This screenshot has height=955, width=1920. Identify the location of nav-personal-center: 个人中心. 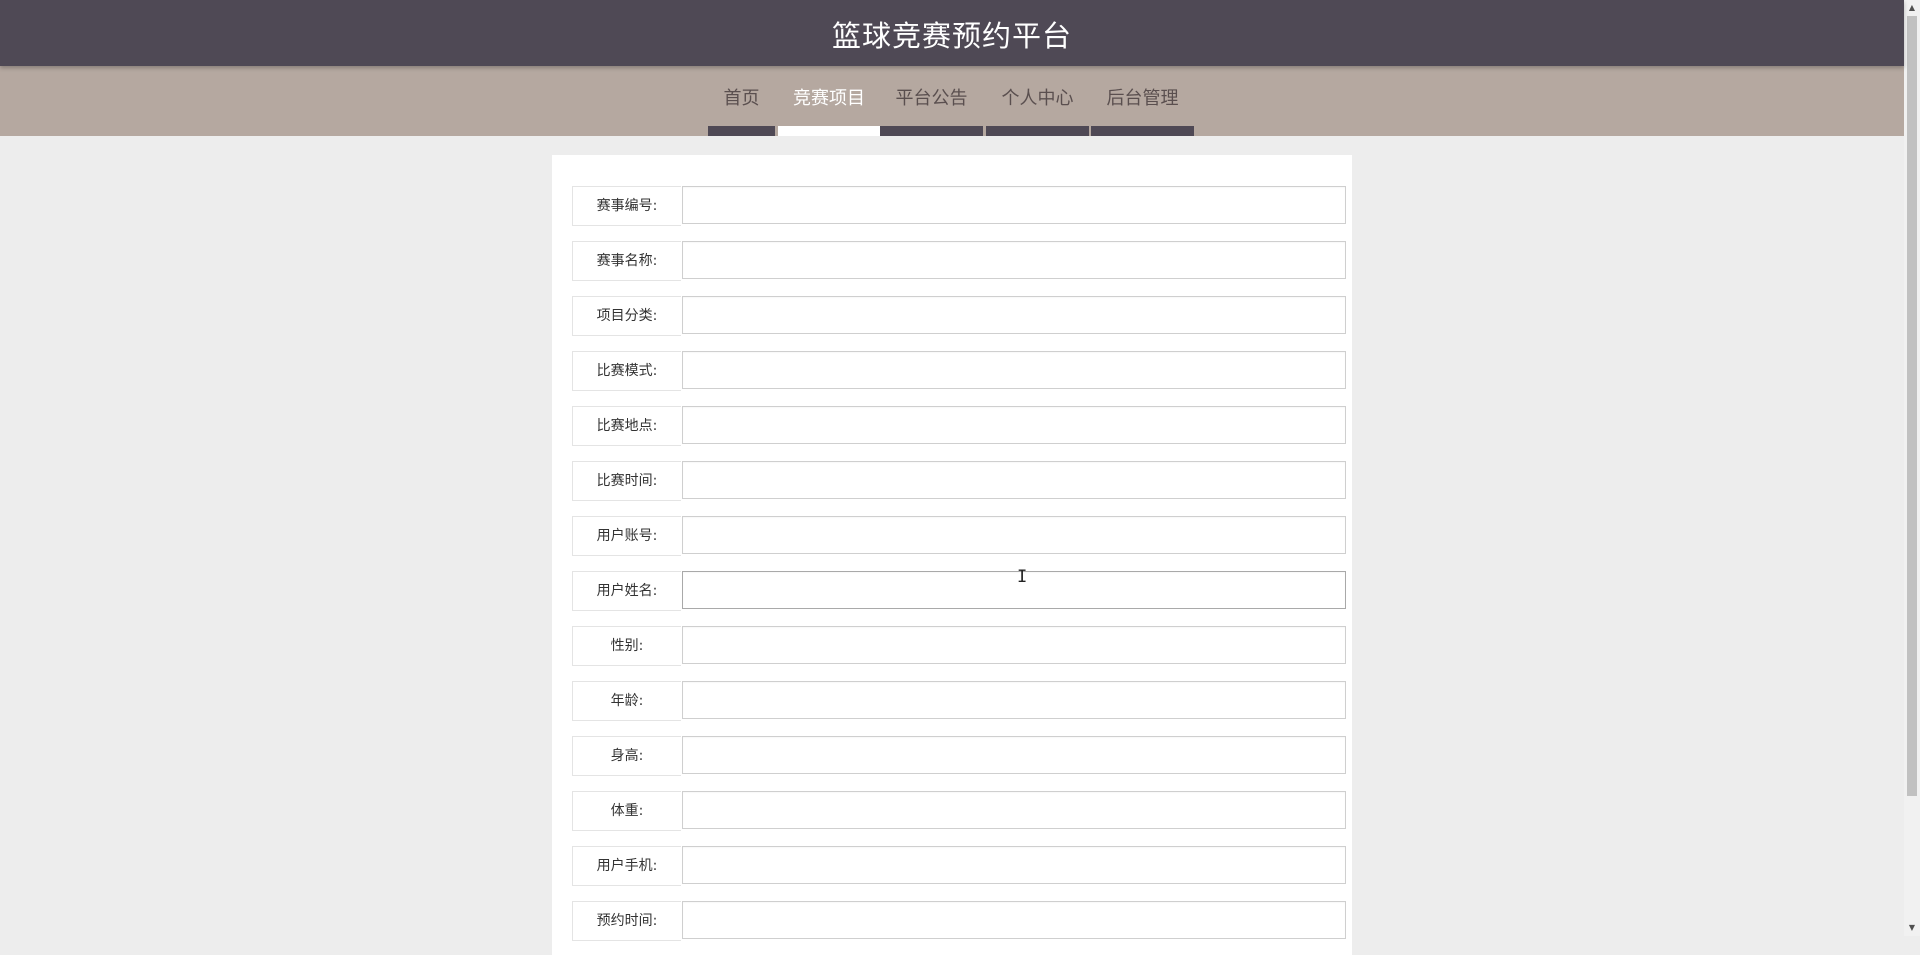
(1037, 101).